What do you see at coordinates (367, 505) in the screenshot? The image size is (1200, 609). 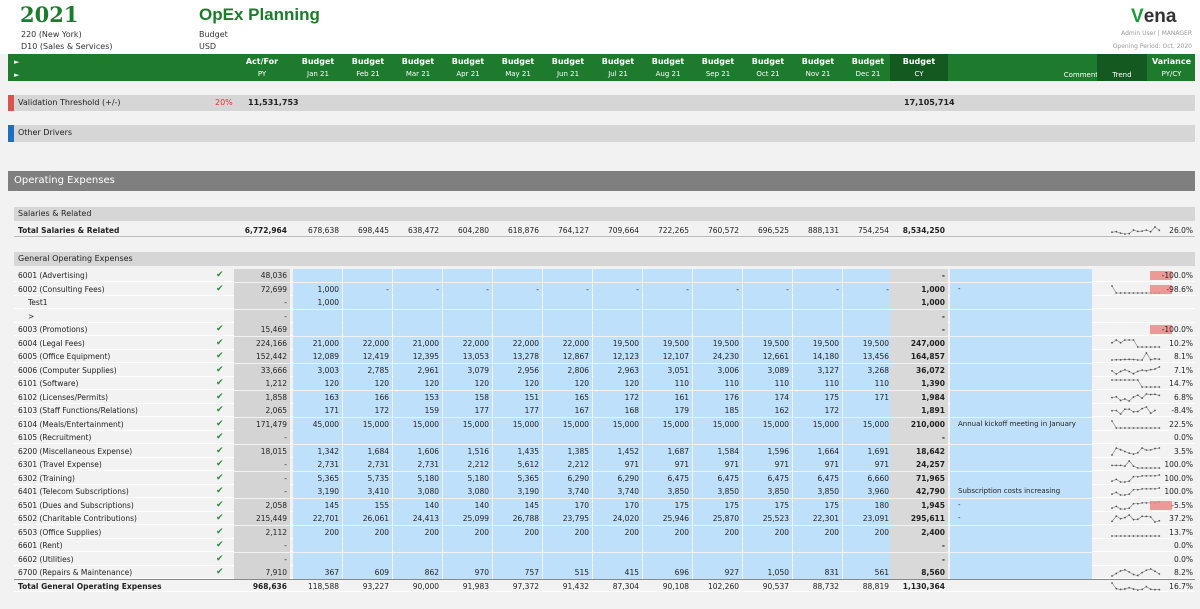 I see `month-cell: 155` at bounding box center [367, 505].